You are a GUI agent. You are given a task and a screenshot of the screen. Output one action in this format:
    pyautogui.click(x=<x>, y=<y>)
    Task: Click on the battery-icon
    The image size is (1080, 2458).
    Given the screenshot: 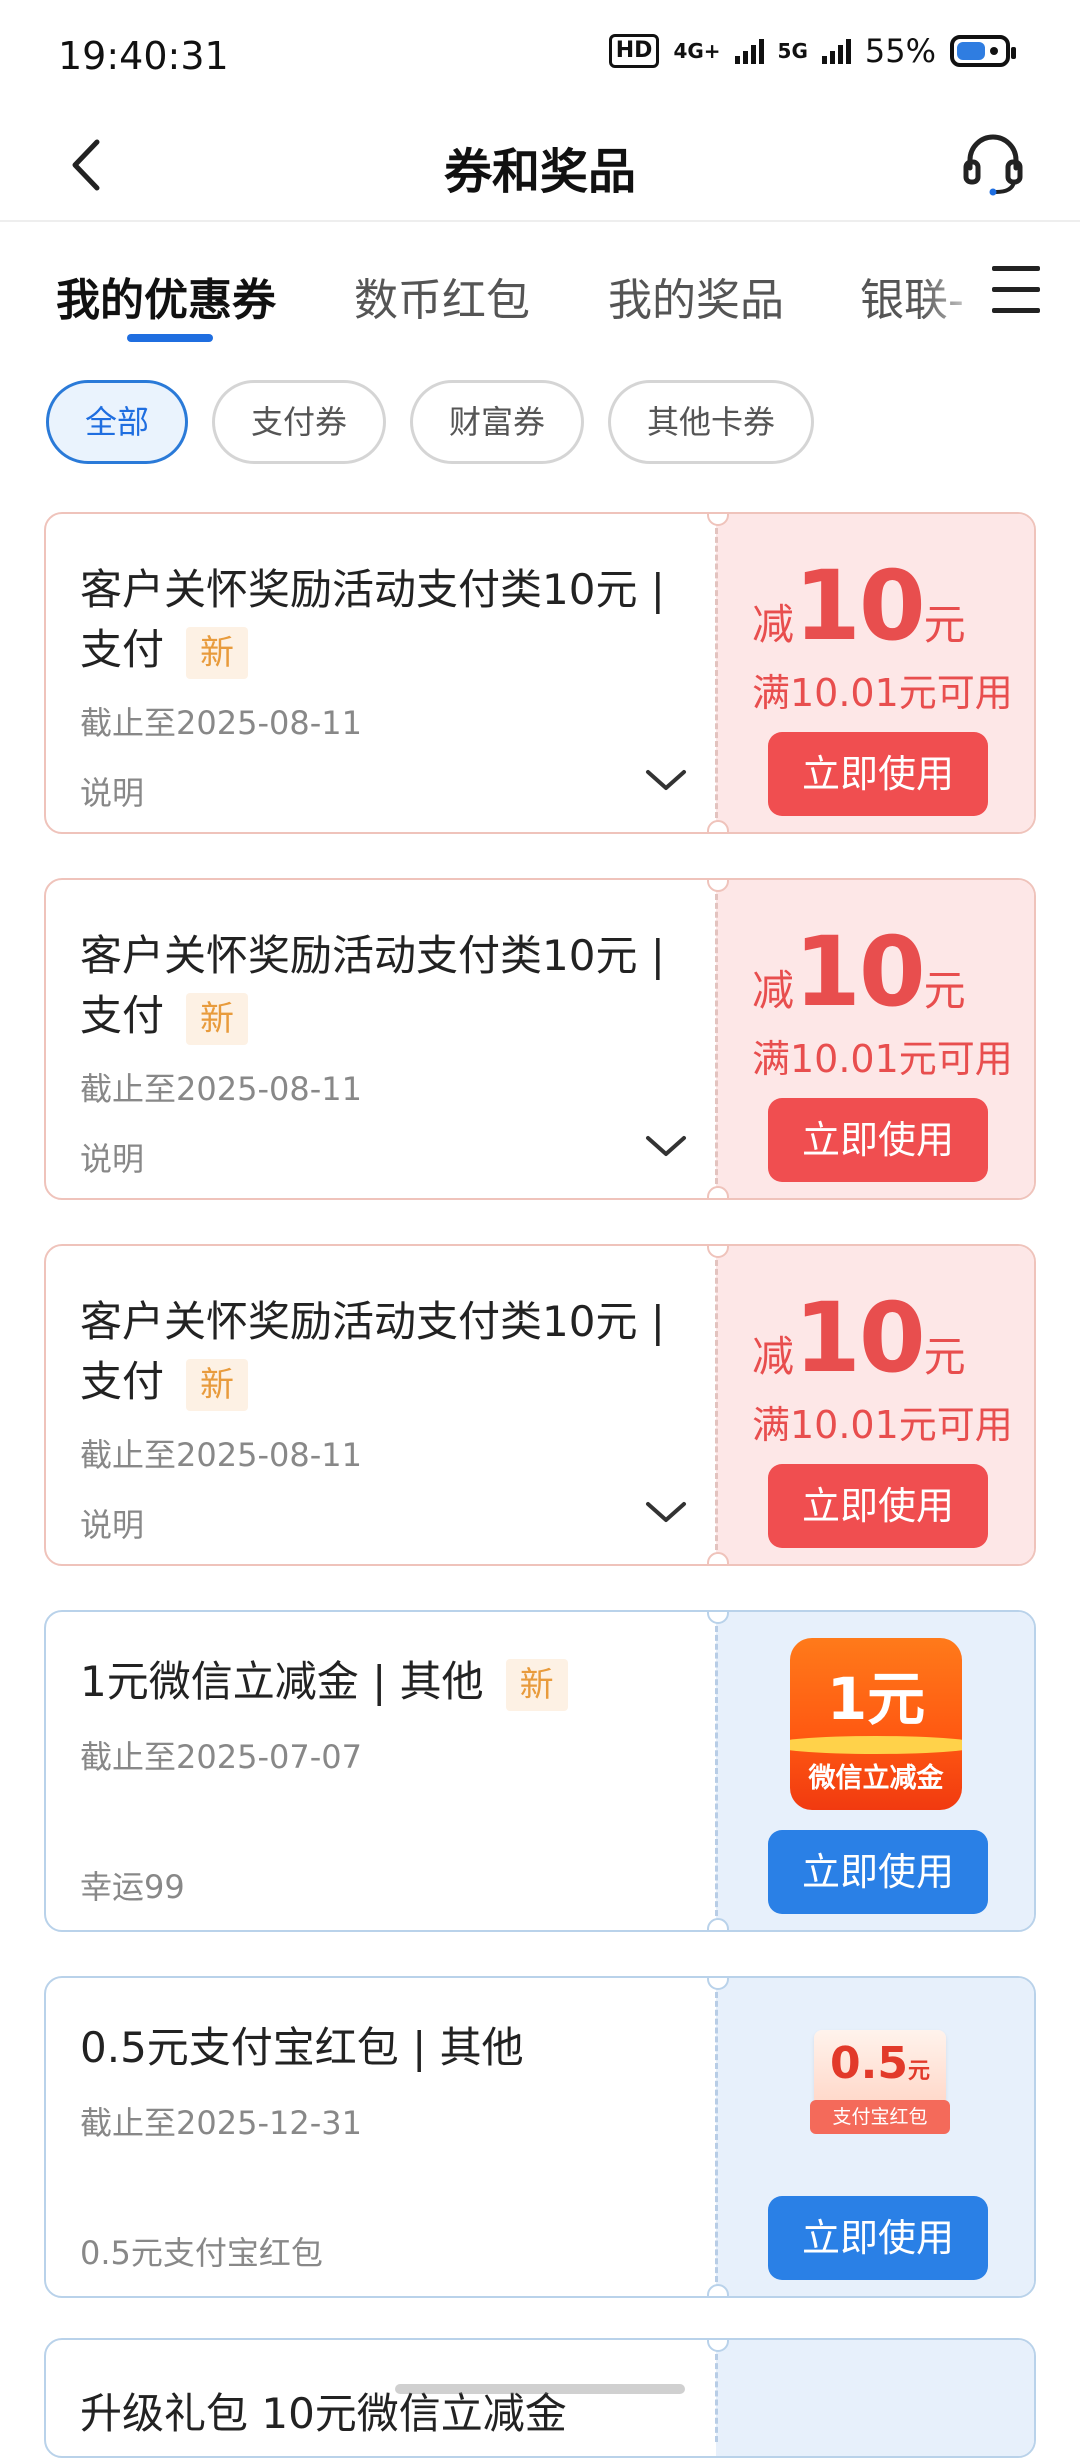 What is the action you would take?
    pyautogui.click(x=983, y=51)
    